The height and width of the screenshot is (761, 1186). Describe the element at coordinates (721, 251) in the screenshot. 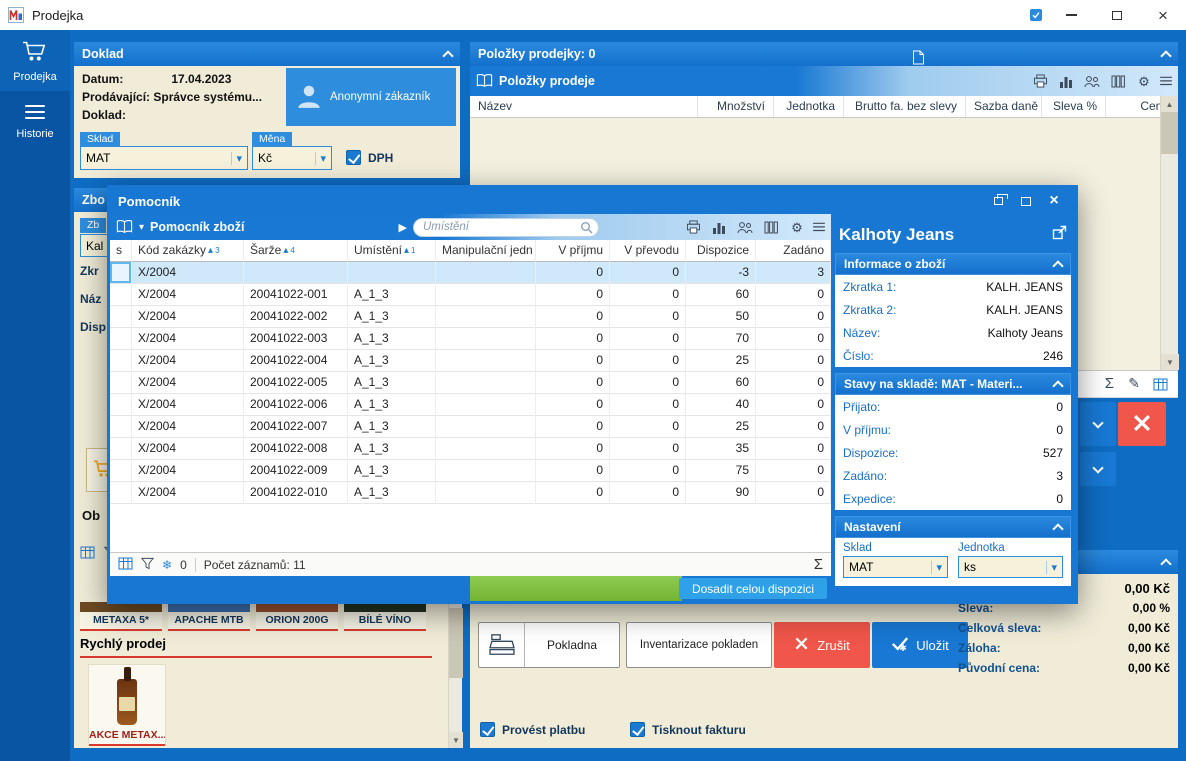

I see `column-header-7: Dispozice` at that location.